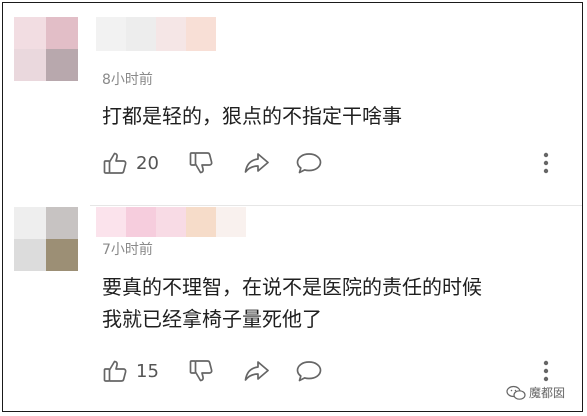 This screenshot has height=416, width=587. Describe the element at coordinates (130, 163) in the screenshot. I see `like-button: 20` at that location.